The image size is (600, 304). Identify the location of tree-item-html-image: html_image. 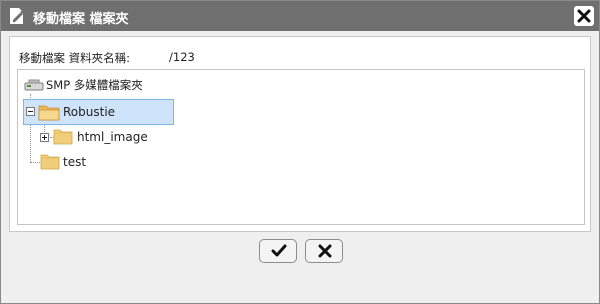
(105, 138).